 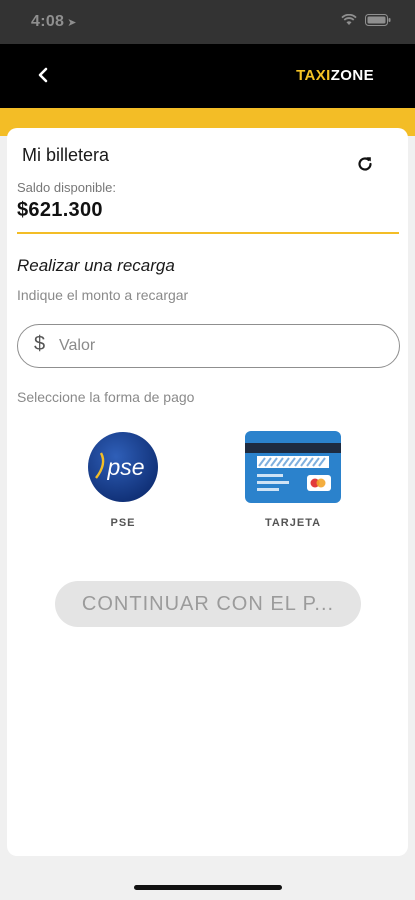 I want to click on brand-logo: TAXIZONE, so click(x=335, y=75).